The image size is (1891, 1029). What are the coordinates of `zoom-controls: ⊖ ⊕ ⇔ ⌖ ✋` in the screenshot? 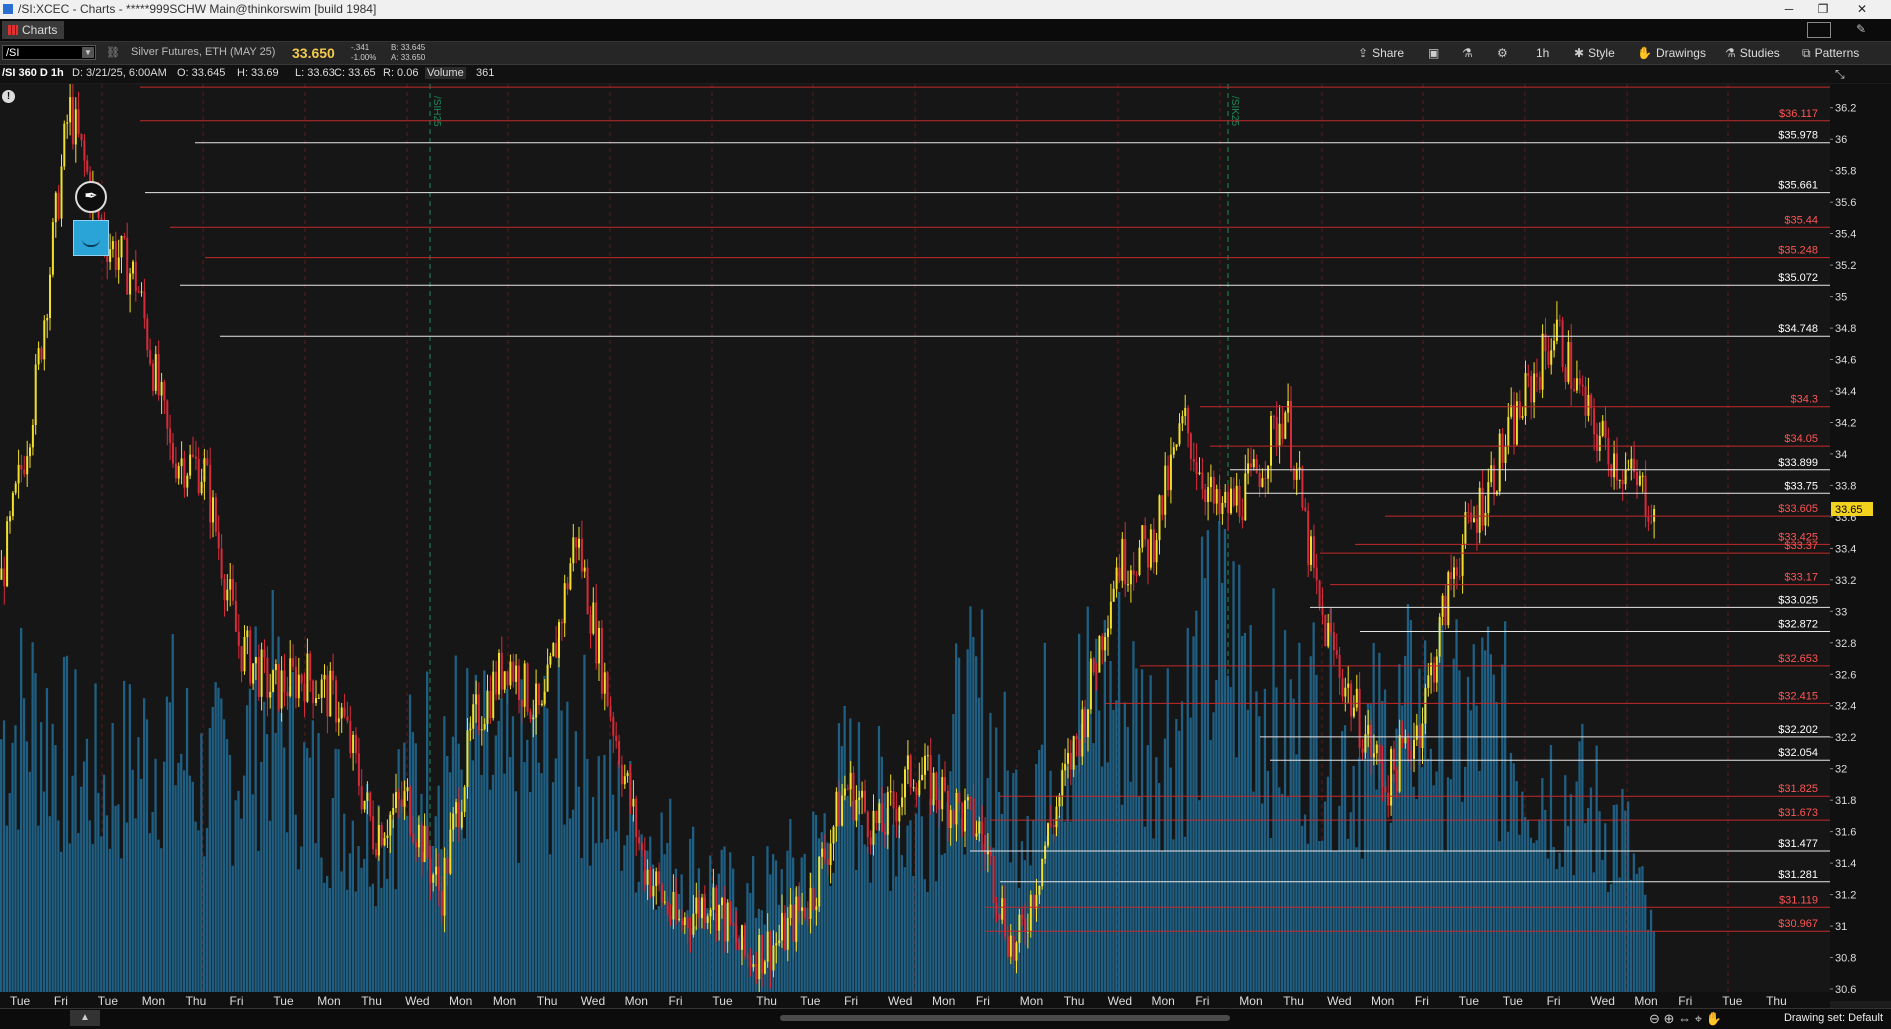 It's located at (1685, 1019).